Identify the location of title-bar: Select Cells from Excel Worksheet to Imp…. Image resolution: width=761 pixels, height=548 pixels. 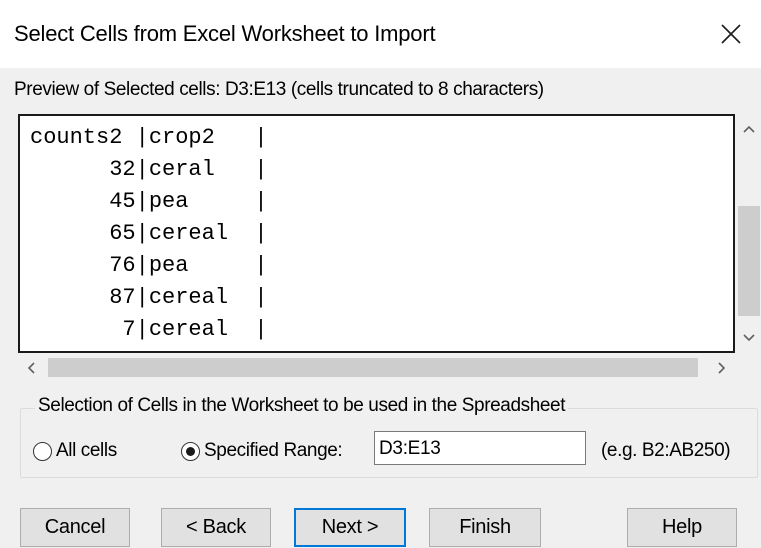
(380, 34).